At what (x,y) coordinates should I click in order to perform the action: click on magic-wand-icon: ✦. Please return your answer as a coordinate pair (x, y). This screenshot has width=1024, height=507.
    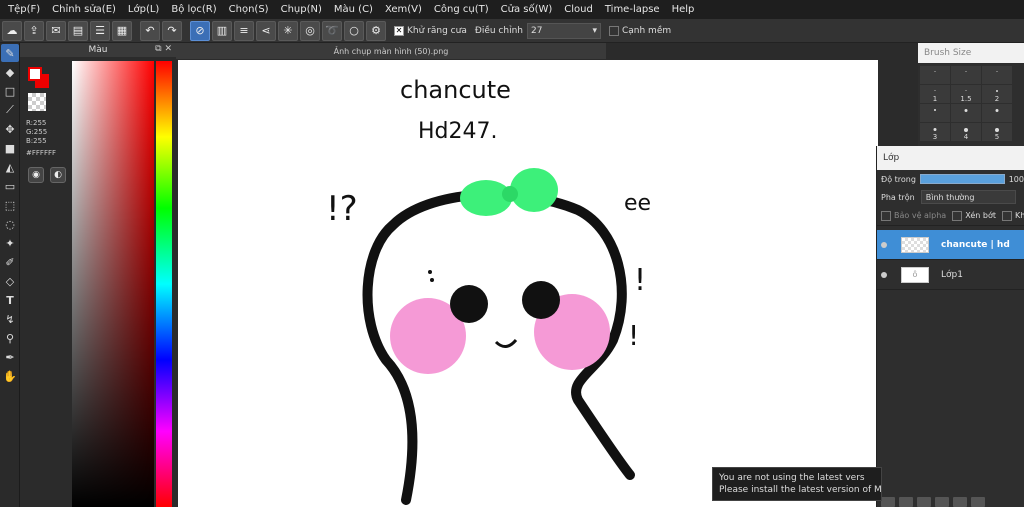
    Looking at the image, I should click on (10, 243).